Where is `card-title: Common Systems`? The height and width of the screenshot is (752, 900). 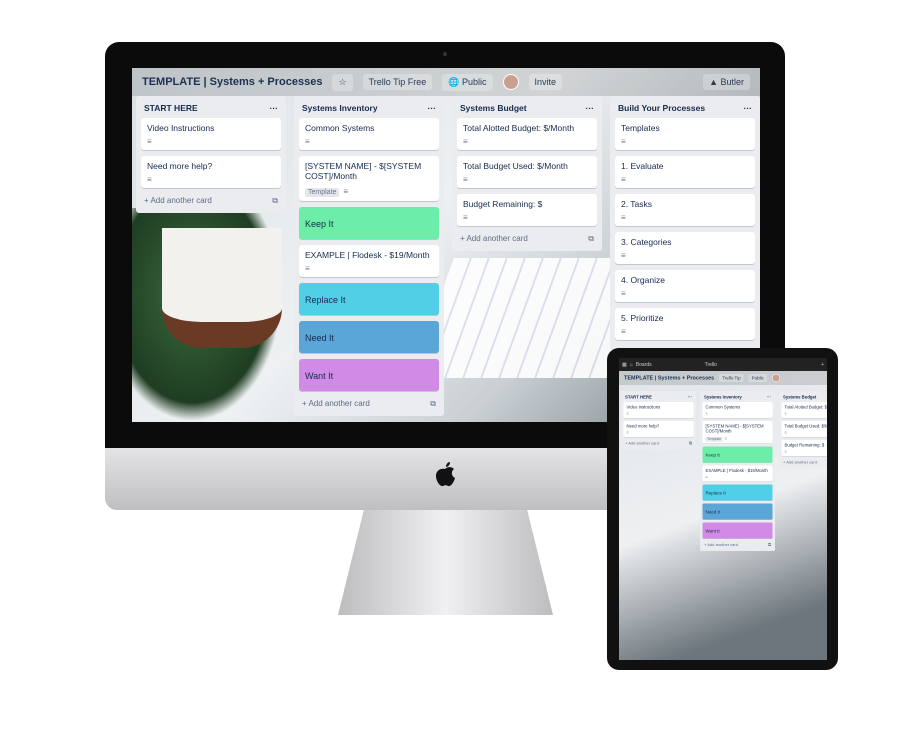
card-title: Common Systems is located at coordinates (723, 407).